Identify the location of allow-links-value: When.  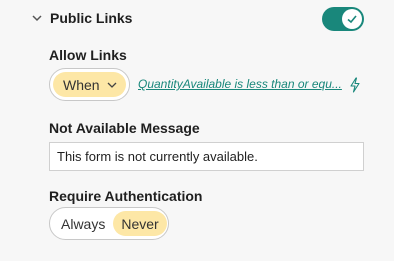
(81, 84).